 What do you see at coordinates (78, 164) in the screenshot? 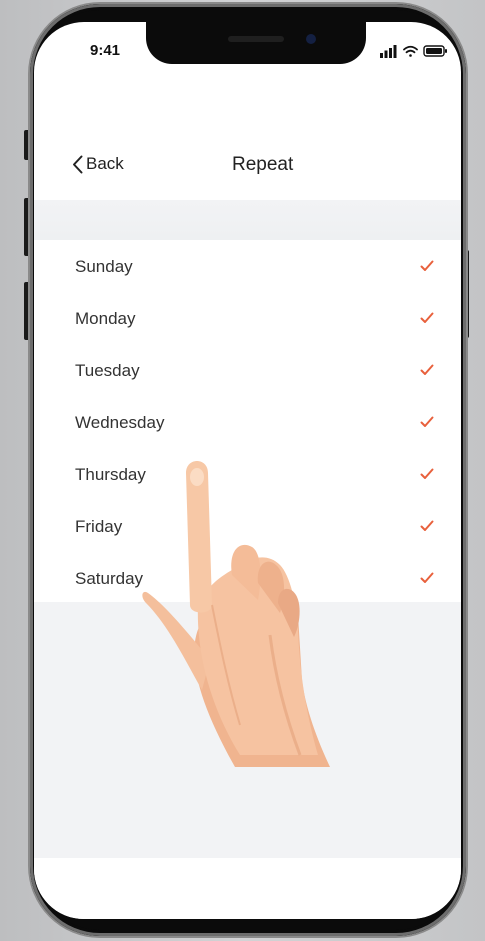
I see `chevron-left-icon` at bounding box center [78, 164].